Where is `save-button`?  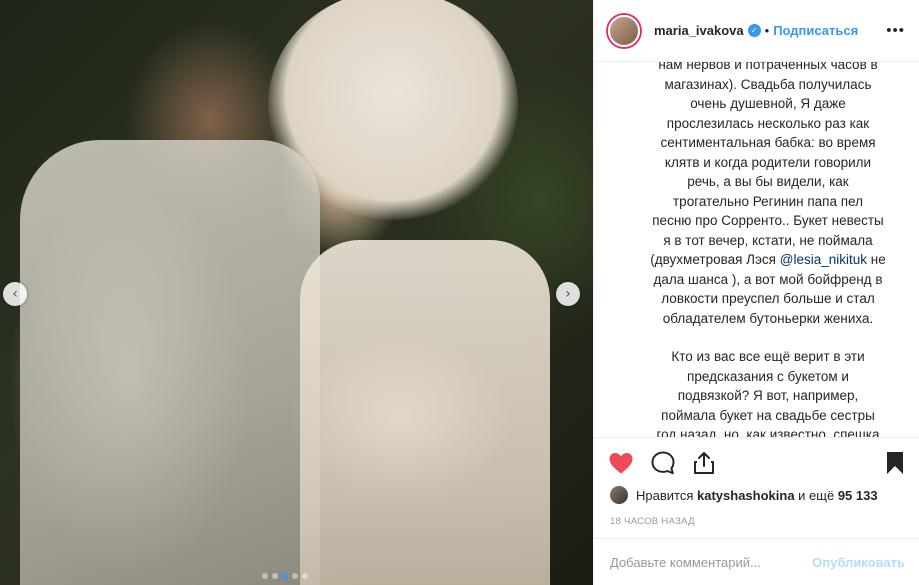
save-button is located at coordinates (895, 463).